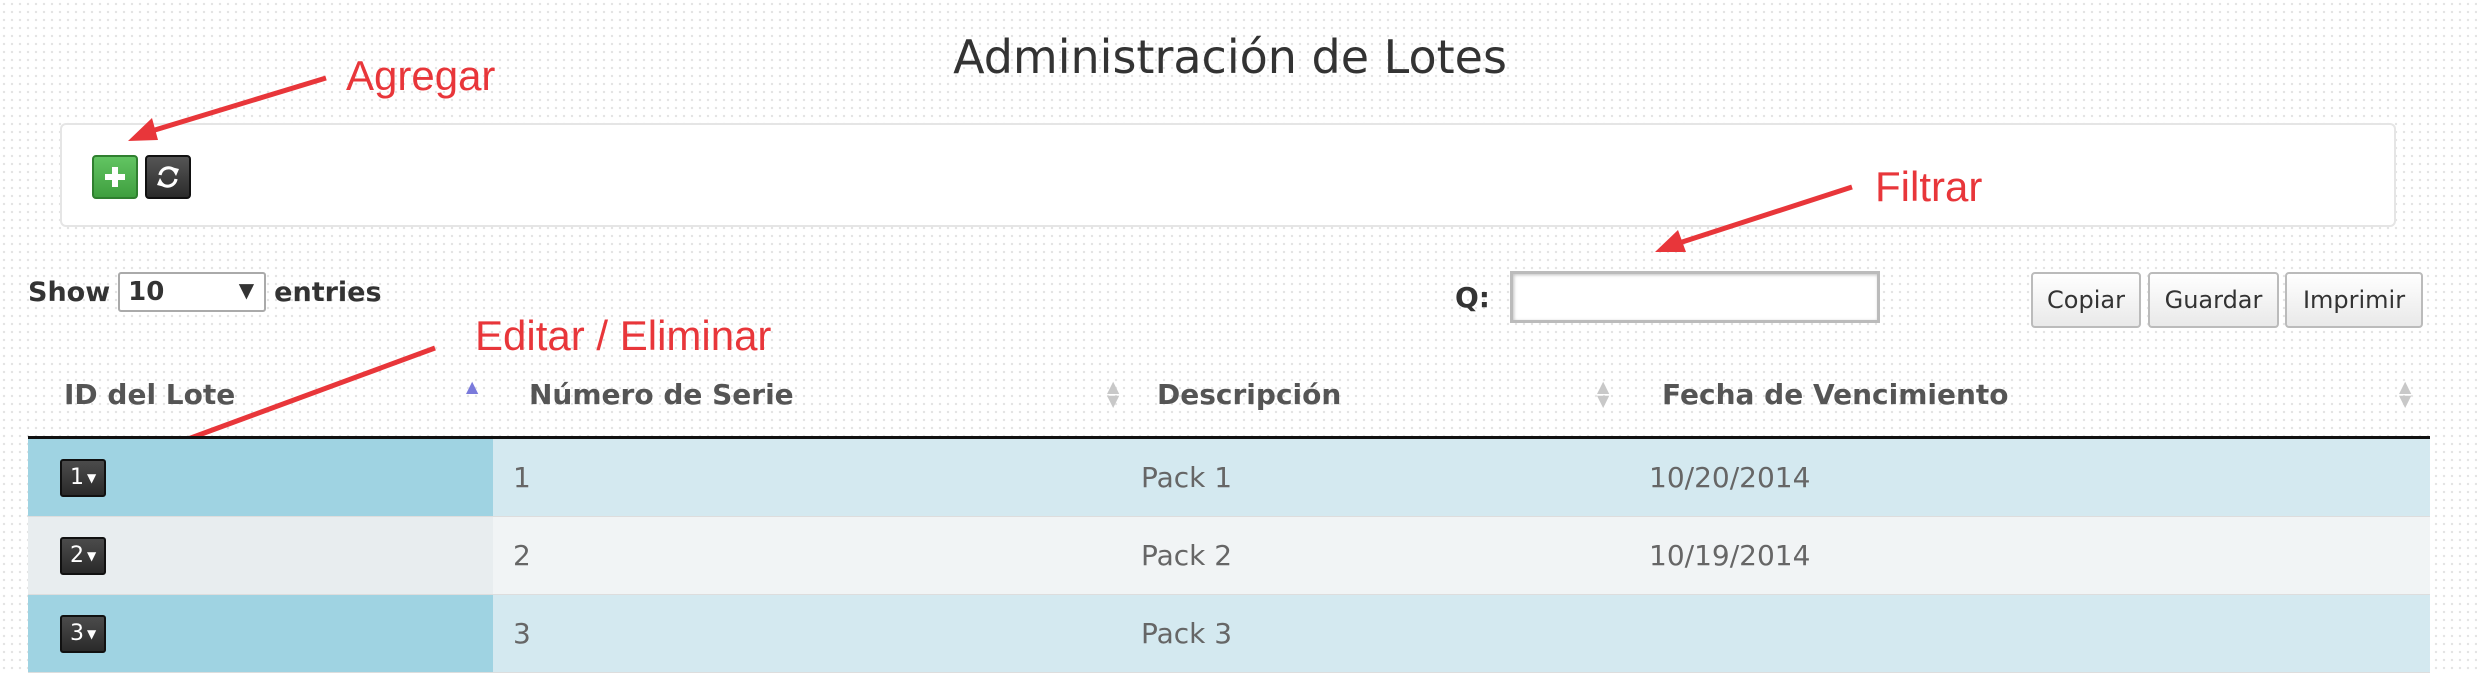 This screenshot has width=2477, height=673. What do you see at coordinates (1382, 403) in the screenshot?
I see `column-header-descripcion: Descripción ▲ ▼` at bounding box center [1382, 403].